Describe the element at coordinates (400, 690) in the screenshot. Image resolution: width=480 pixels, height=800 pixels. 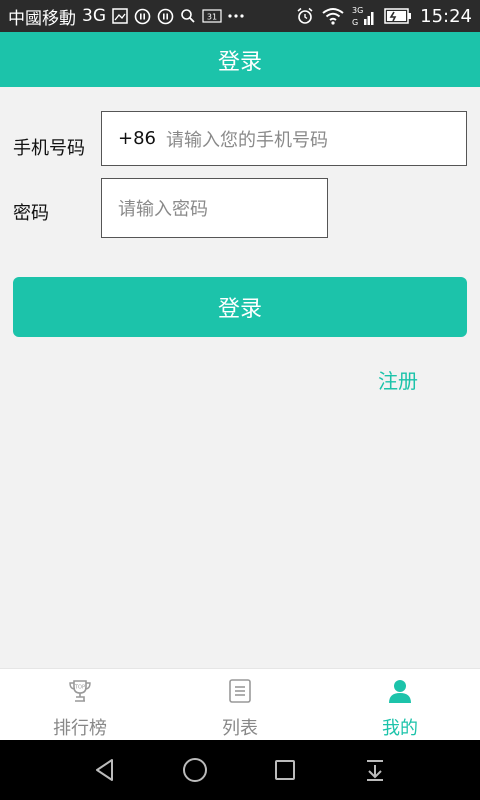
I see `user-icon` at that location.